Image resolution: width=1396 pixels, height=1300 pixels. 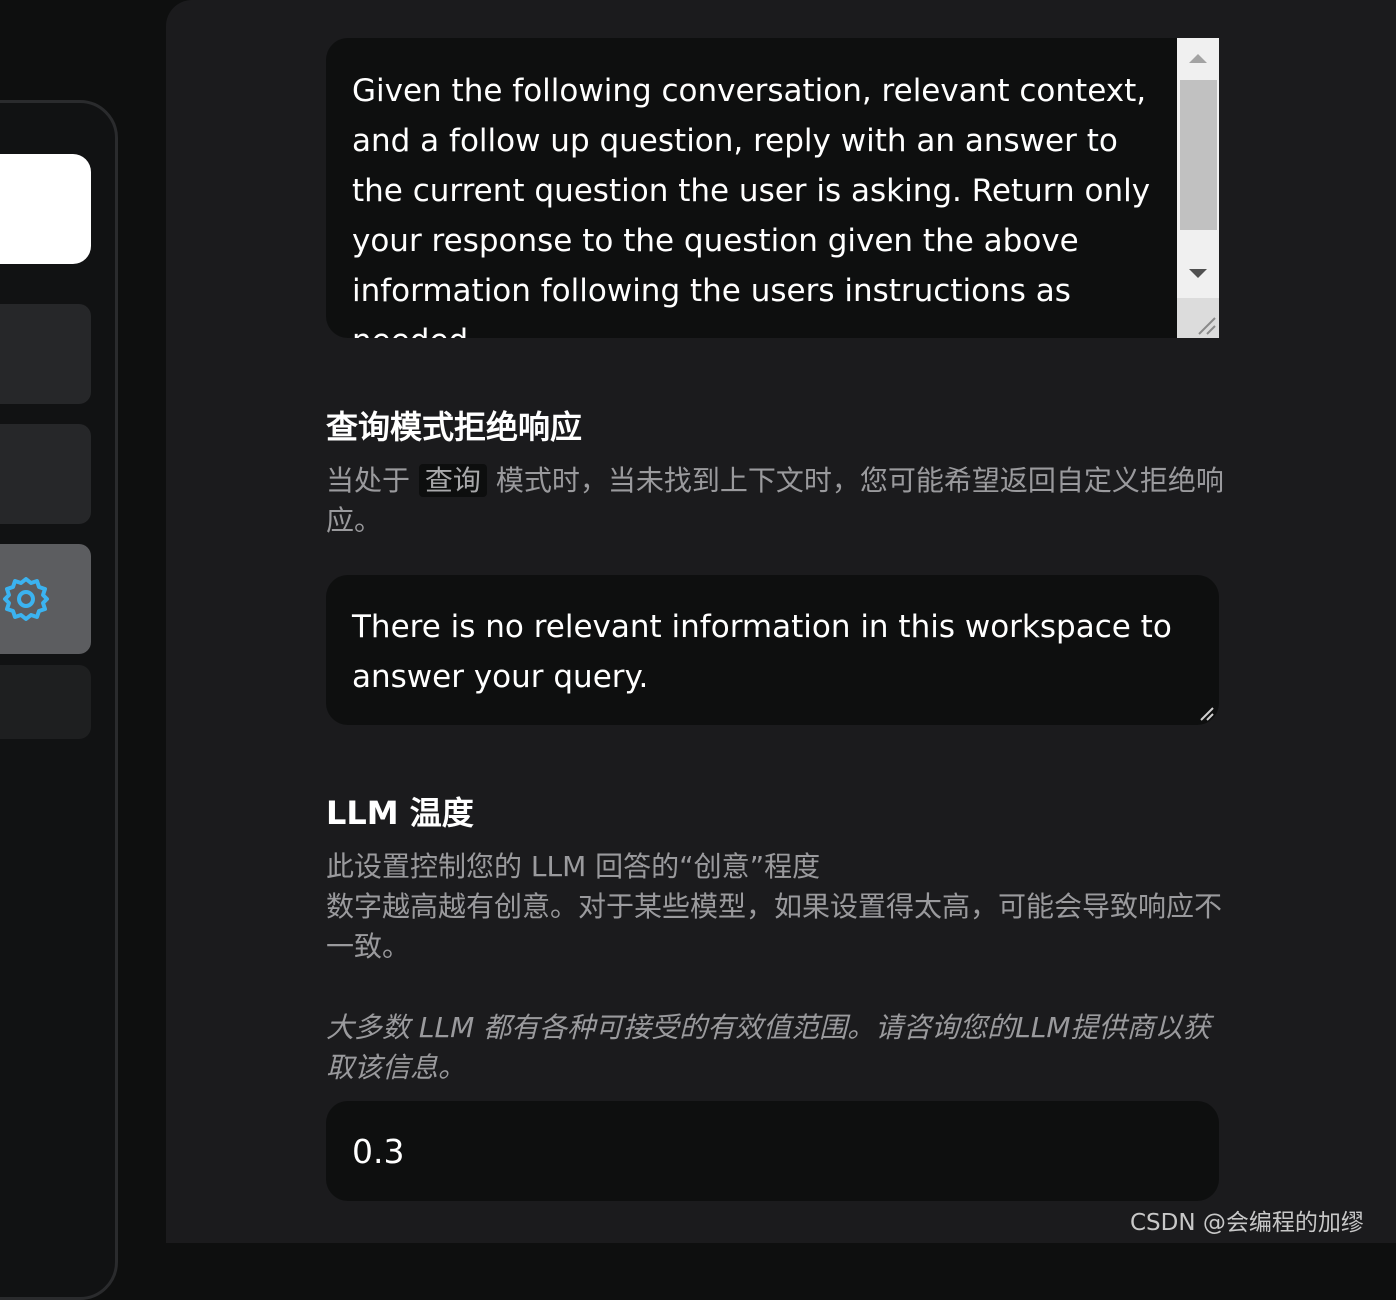 What do you see at coordinates (45, 209) in the screenshot?
I see `sidebar-button-primary` at bounding box center [45, 209].